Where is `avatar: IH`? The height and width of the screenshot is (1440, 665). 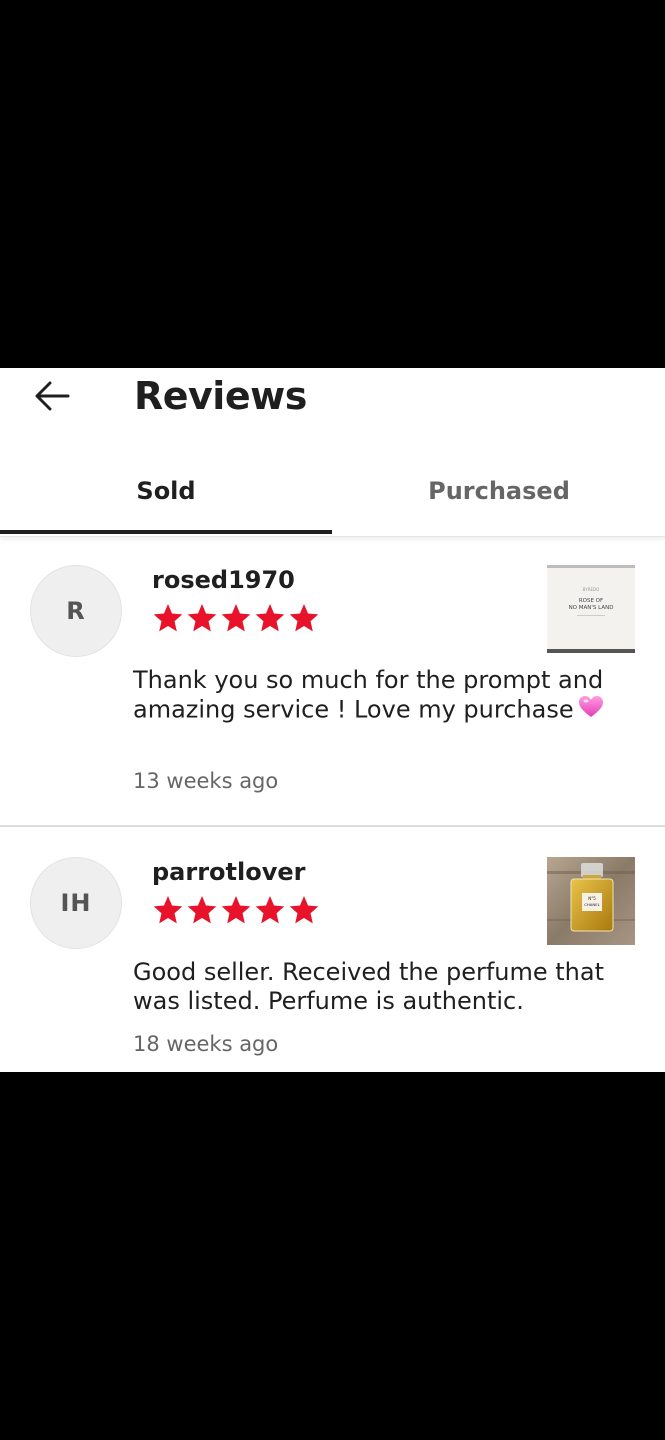
avatar: IH is located at coordinates (76, 903).